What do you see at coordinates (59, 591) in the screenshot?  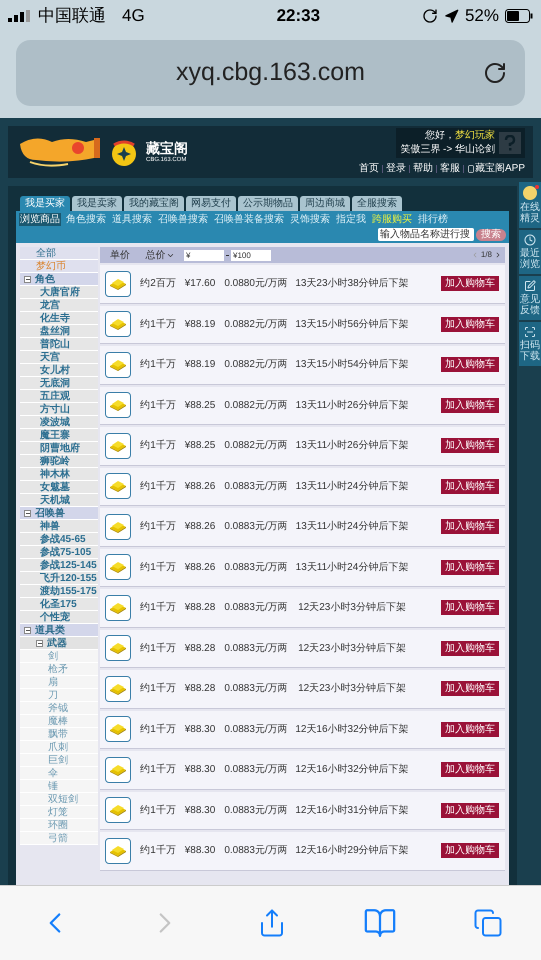 I see `sidebar-item: 渡劫155-175` at bounding box center [59, 591].